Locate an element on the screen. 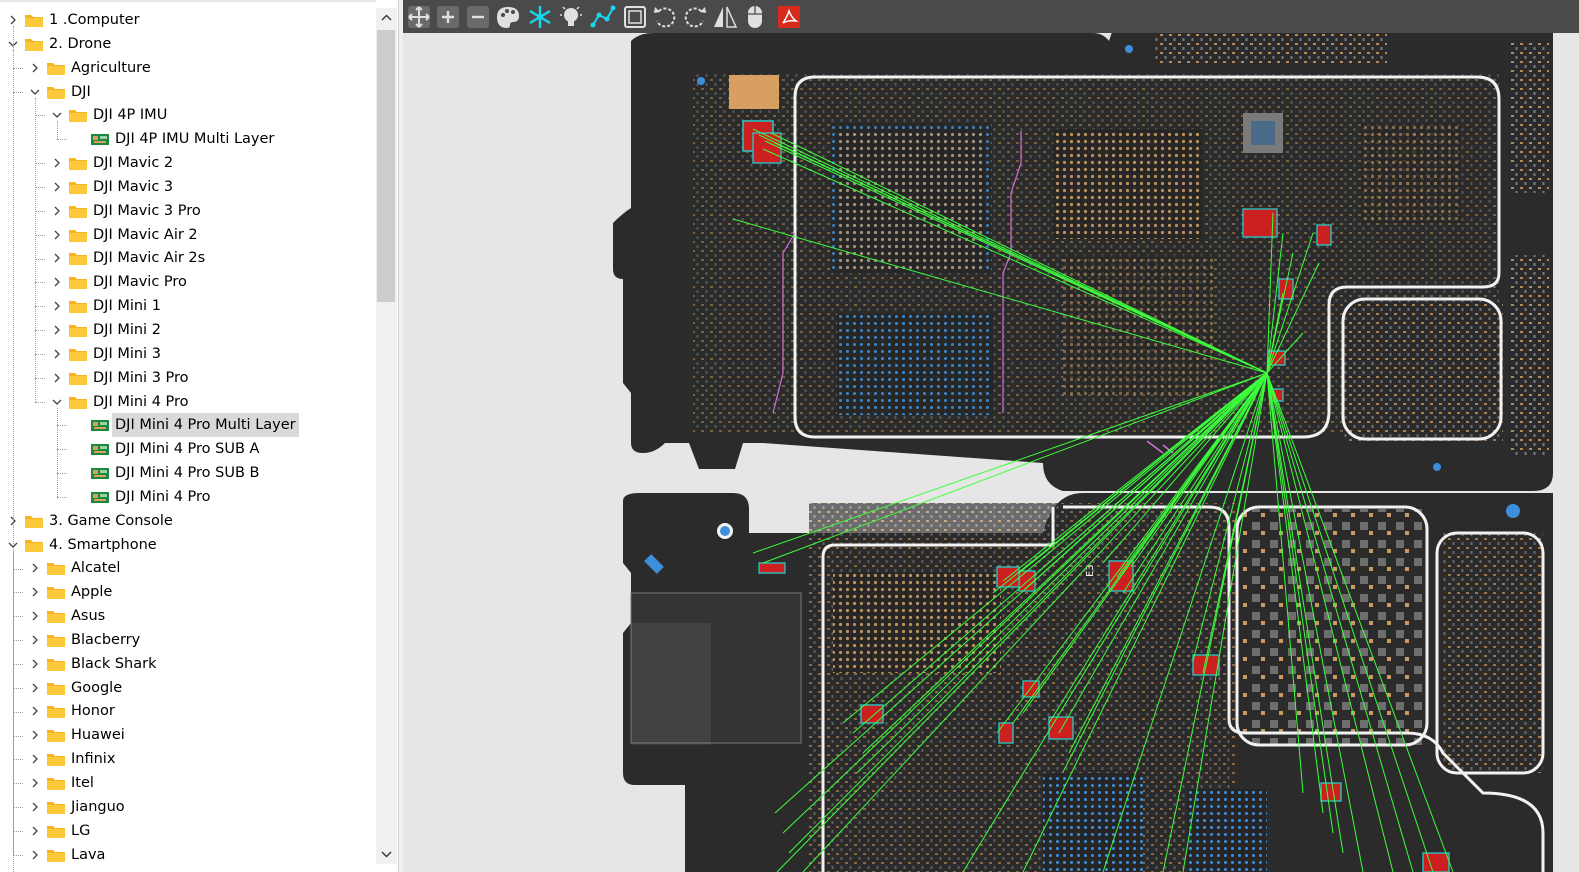 Image resolution: width=1579 pixels, height=872 pixels. mouse-icon is located at coordinates (755, 17).